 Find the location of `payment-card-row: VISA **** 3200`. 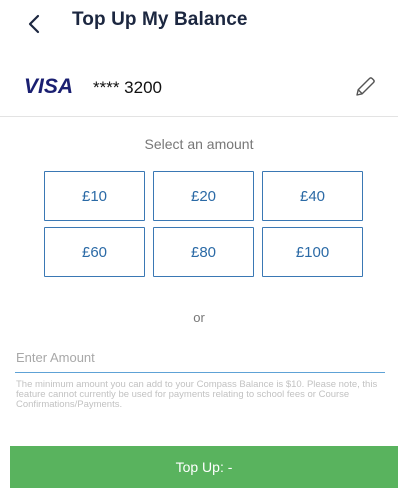

payment-card-row: VISA **** 3200 is located at coordinates (199, 88).